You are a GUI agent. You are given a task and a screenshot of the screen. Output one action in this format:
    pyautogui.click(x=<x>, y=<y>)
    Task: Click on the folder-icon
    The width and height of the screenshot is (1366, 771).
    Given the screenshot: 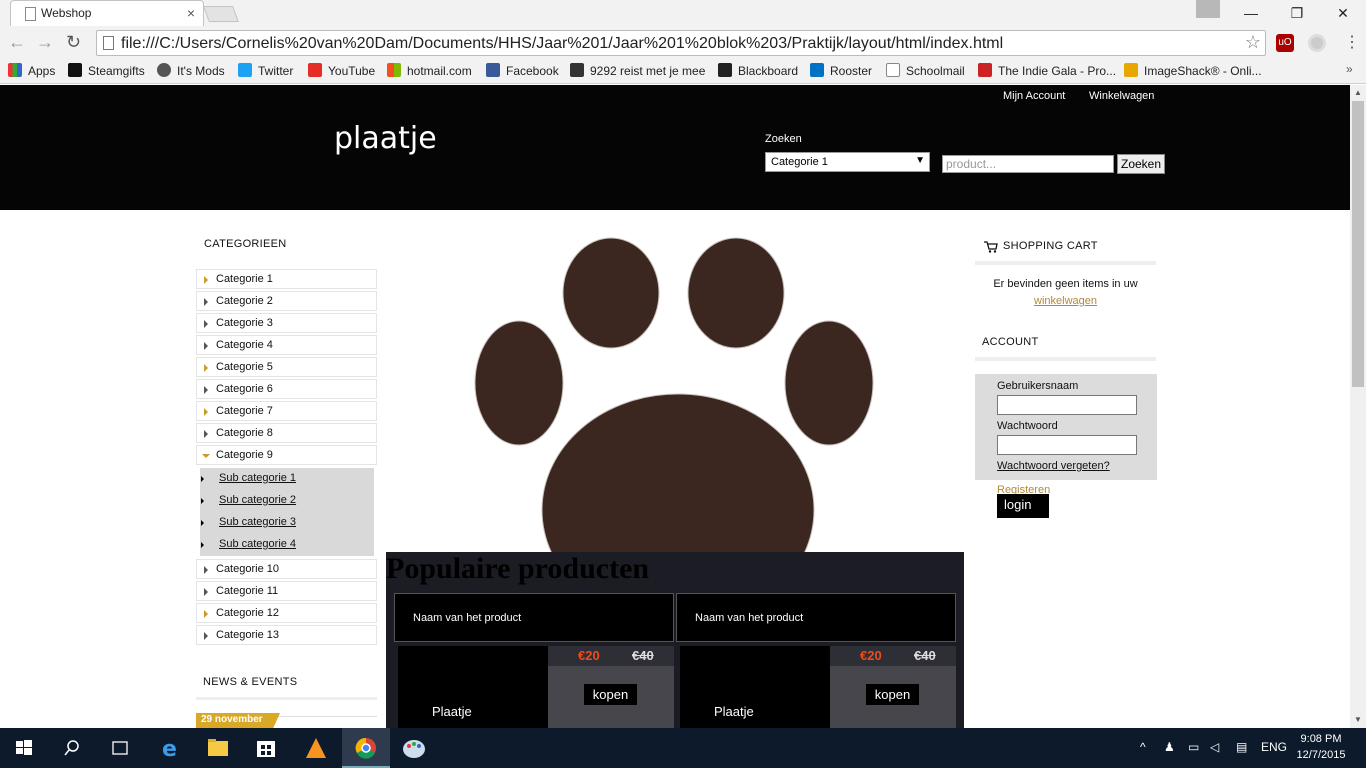 What is the action you would take?
    pyautogui.click(x=218, y=747)
    